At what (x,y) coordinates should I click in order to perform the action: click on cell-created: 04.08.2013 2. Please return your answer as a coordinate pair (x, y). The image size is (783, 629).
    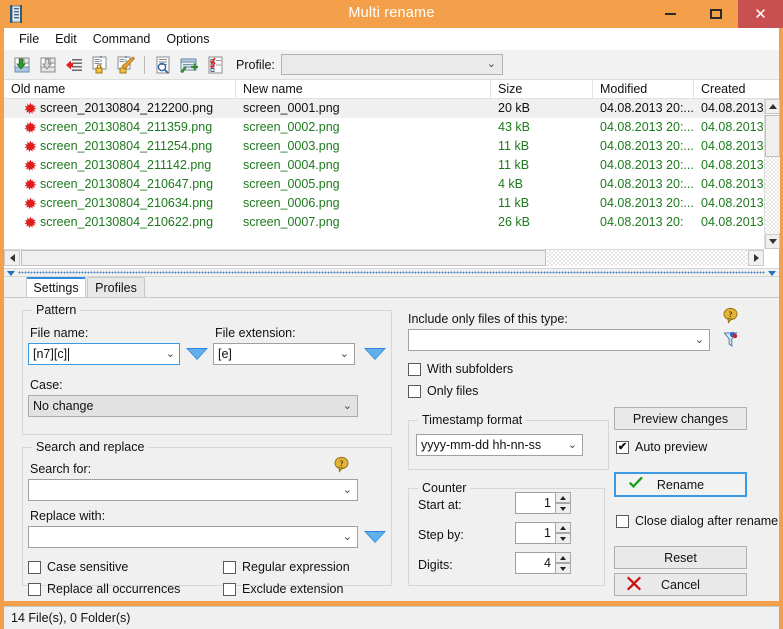
    Looking at the image, I should click on (732, 184).